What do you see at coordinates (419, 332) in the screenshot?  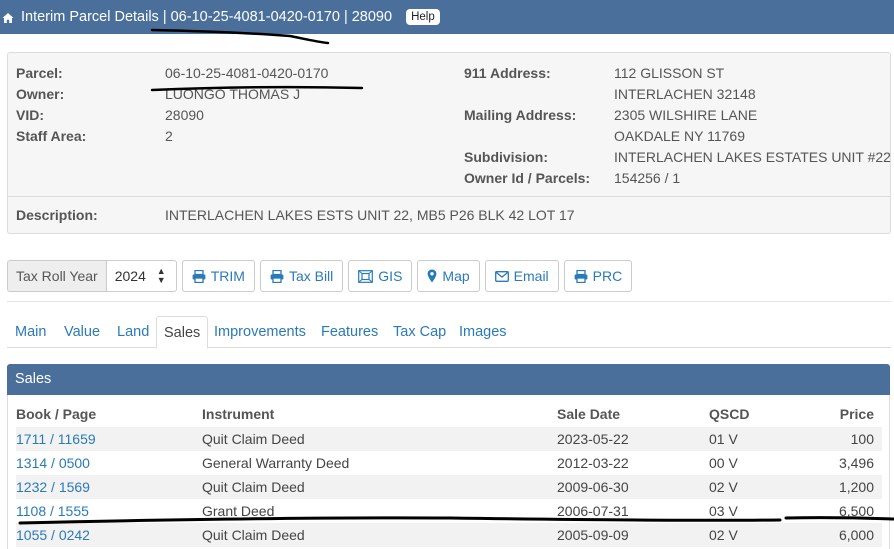 I see `tab-tax-cap: Tax Cap` at bounding box center [419, 332].